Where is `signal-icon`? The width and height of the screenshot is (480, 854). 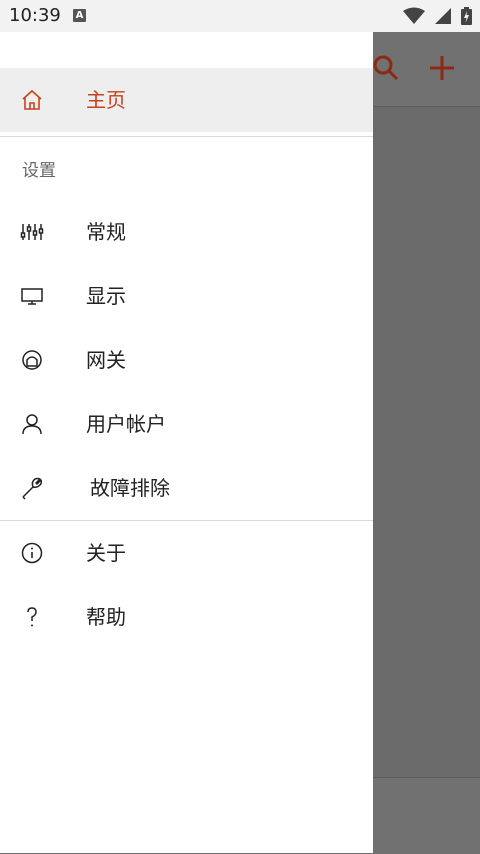
signal-icon is located at coordinates (442, 16).